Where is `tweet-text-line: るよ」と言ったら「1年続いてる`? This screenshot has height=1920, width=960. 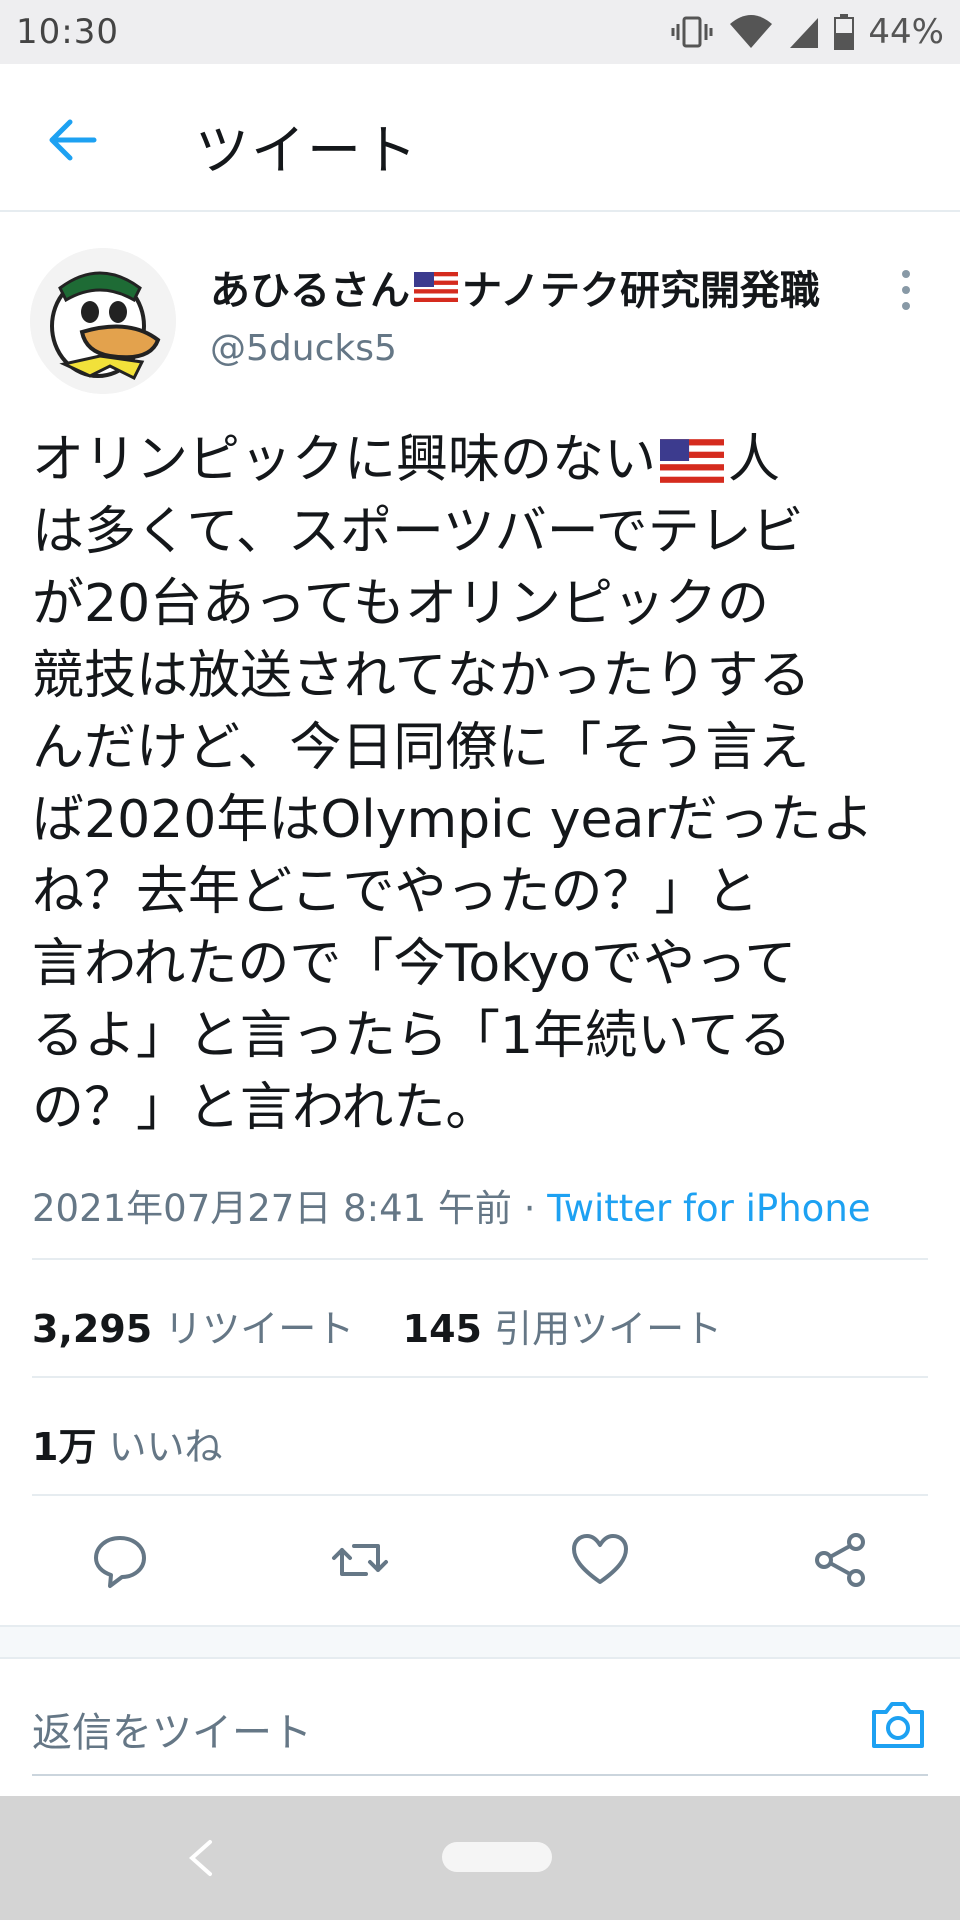
tweet-text-line: るよ」と言ったら「1年続いてる is located at coordinates (482, 1036).